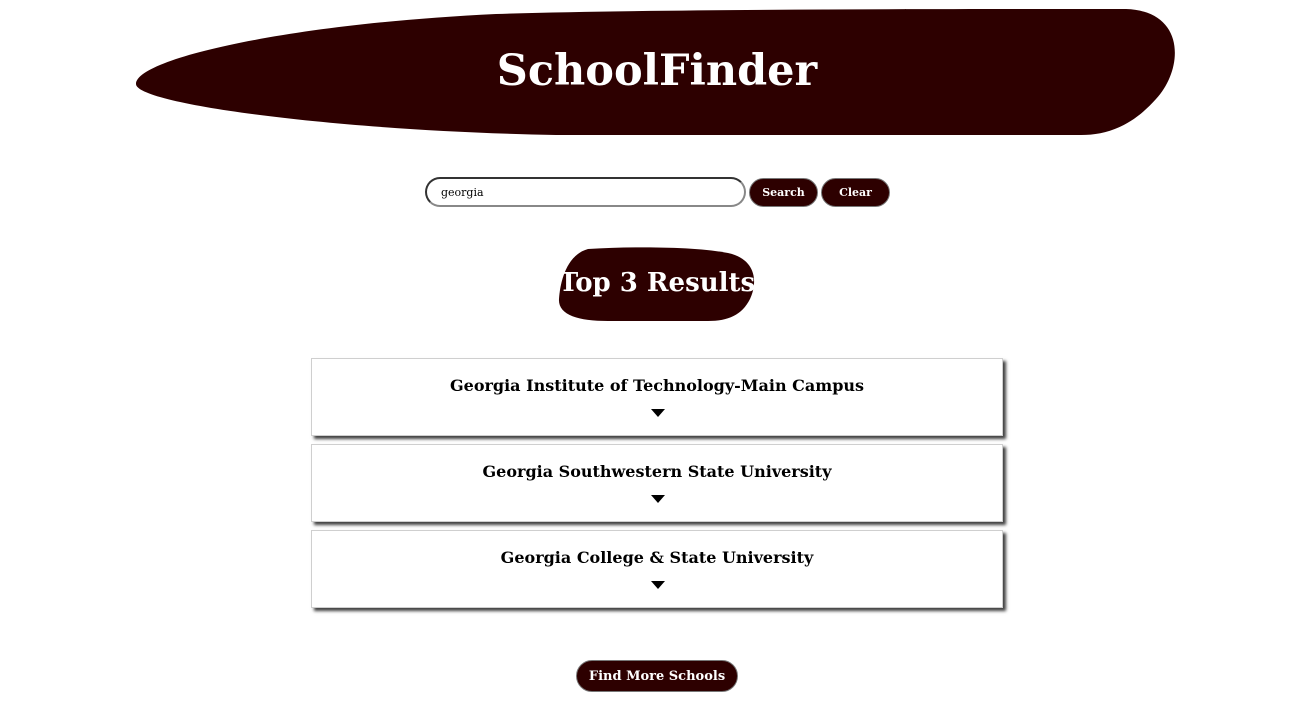 This screenshot has width=1315, height=713. What do you see at coordinates (783, 192) in the screenshot?
I see `search-button: Search` at bounding box center [783, 192].